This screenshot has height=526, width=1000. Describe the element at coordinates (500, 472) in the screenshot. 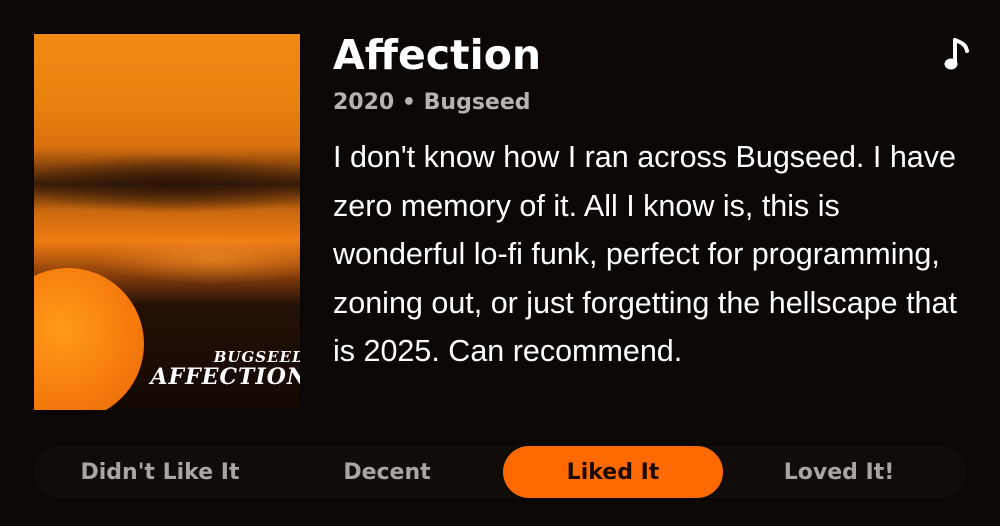

I see `rating-selector: Didn't Like It Decent Liked It Loved It!` at that location.